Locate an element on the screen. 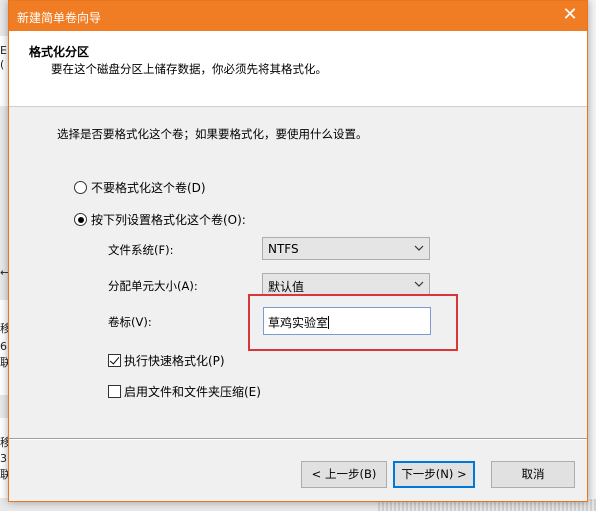 The height and width of the screenshot is (511, 596). radio-label: 按下列设置格式化这个卷(O): is located at coordinates (168, 220).